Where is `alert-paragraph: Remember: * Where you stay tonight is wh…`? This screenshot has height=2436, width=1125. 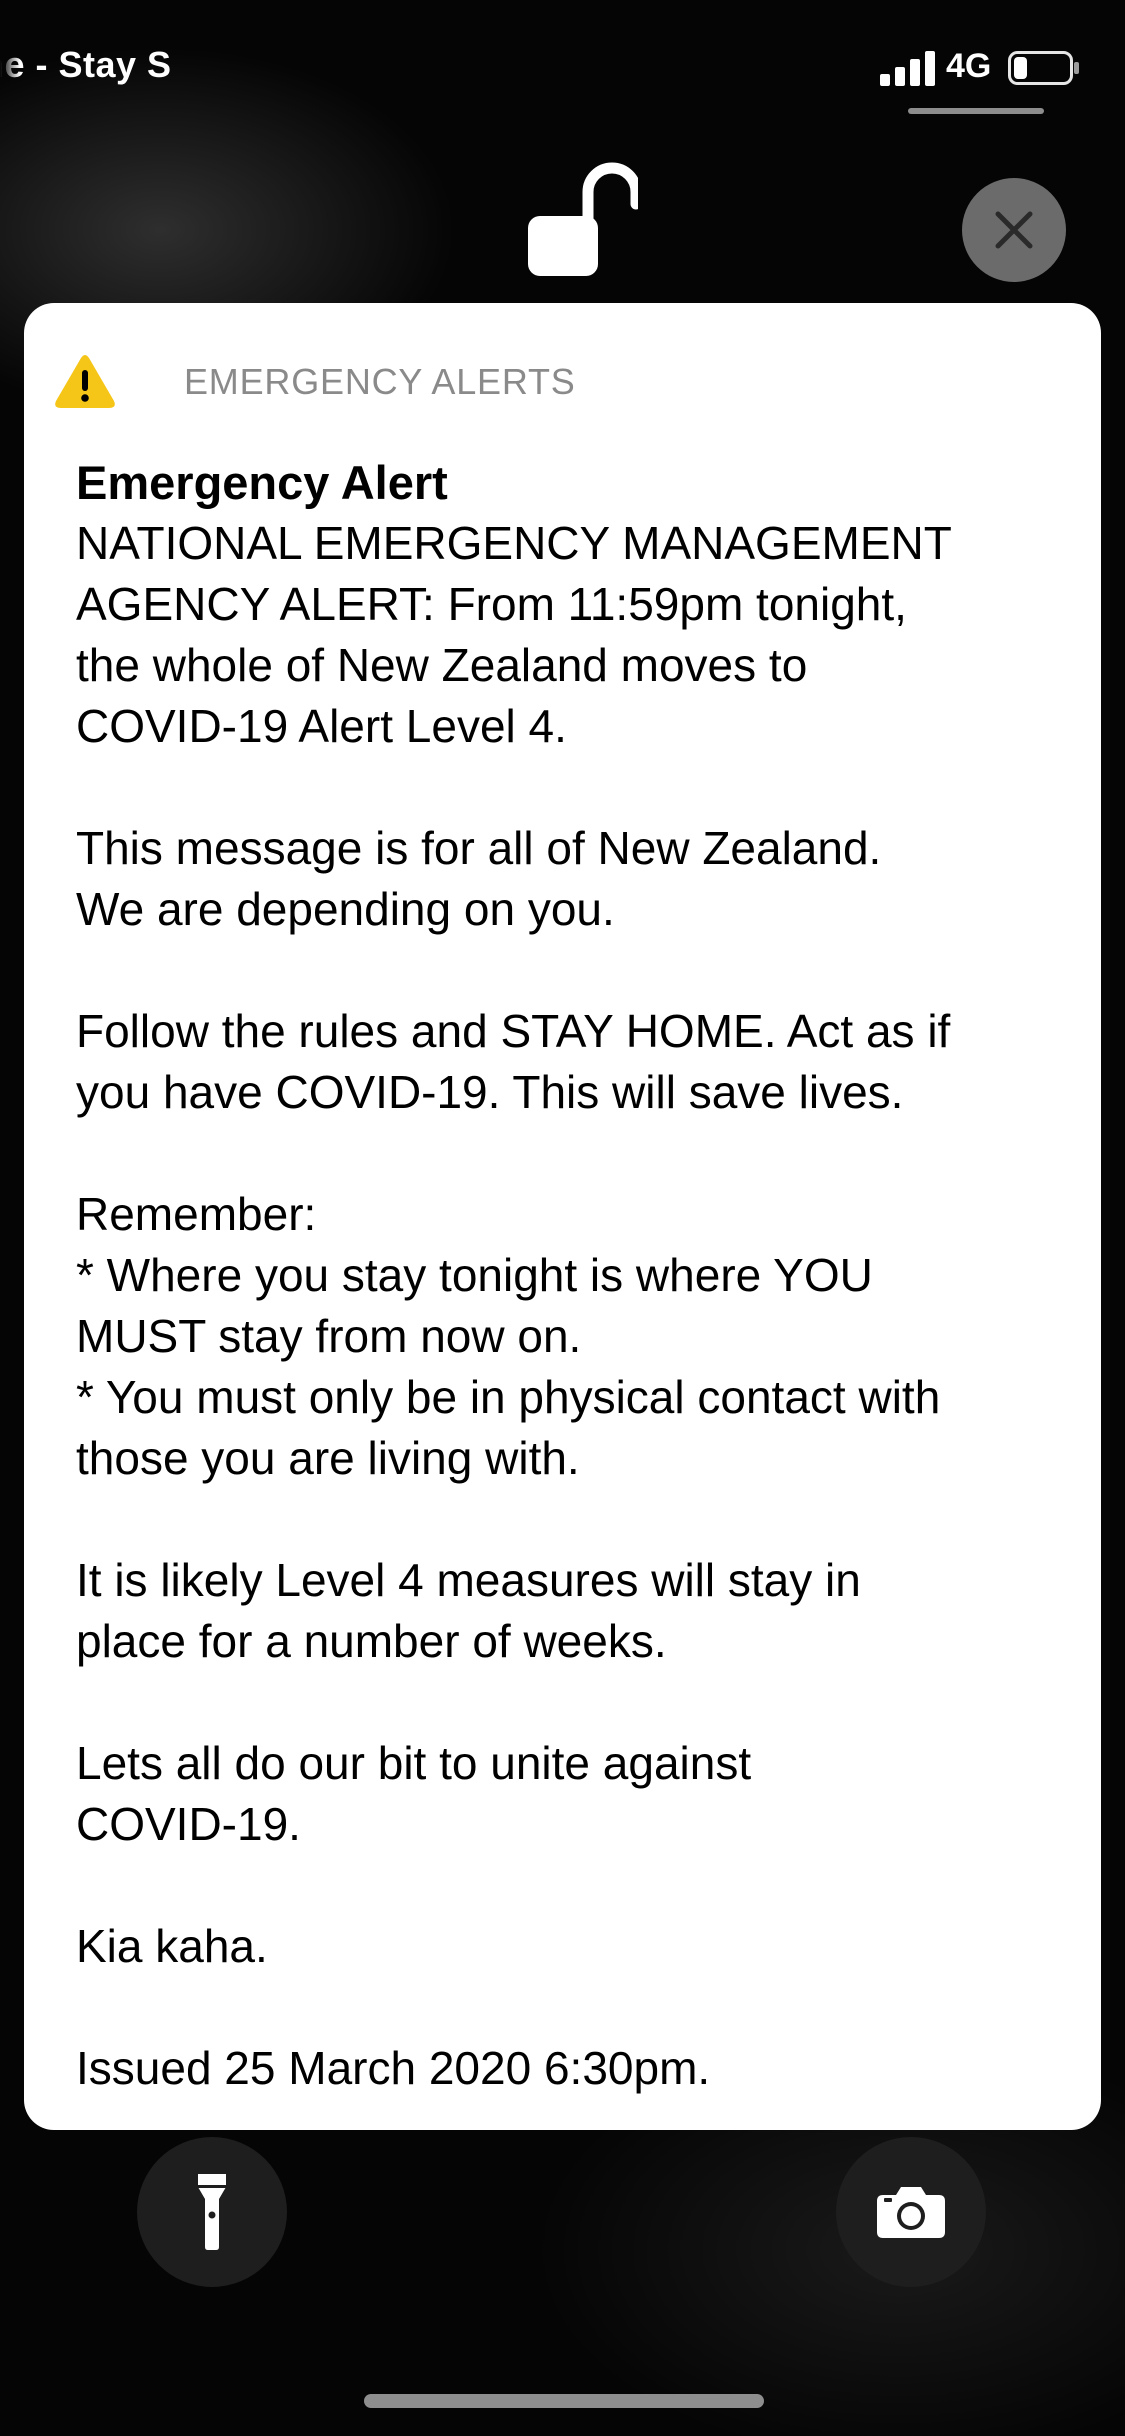
alert-paragraph: Remember: * Where you stay tonight is wh… is located at coordinates (581, 1336).